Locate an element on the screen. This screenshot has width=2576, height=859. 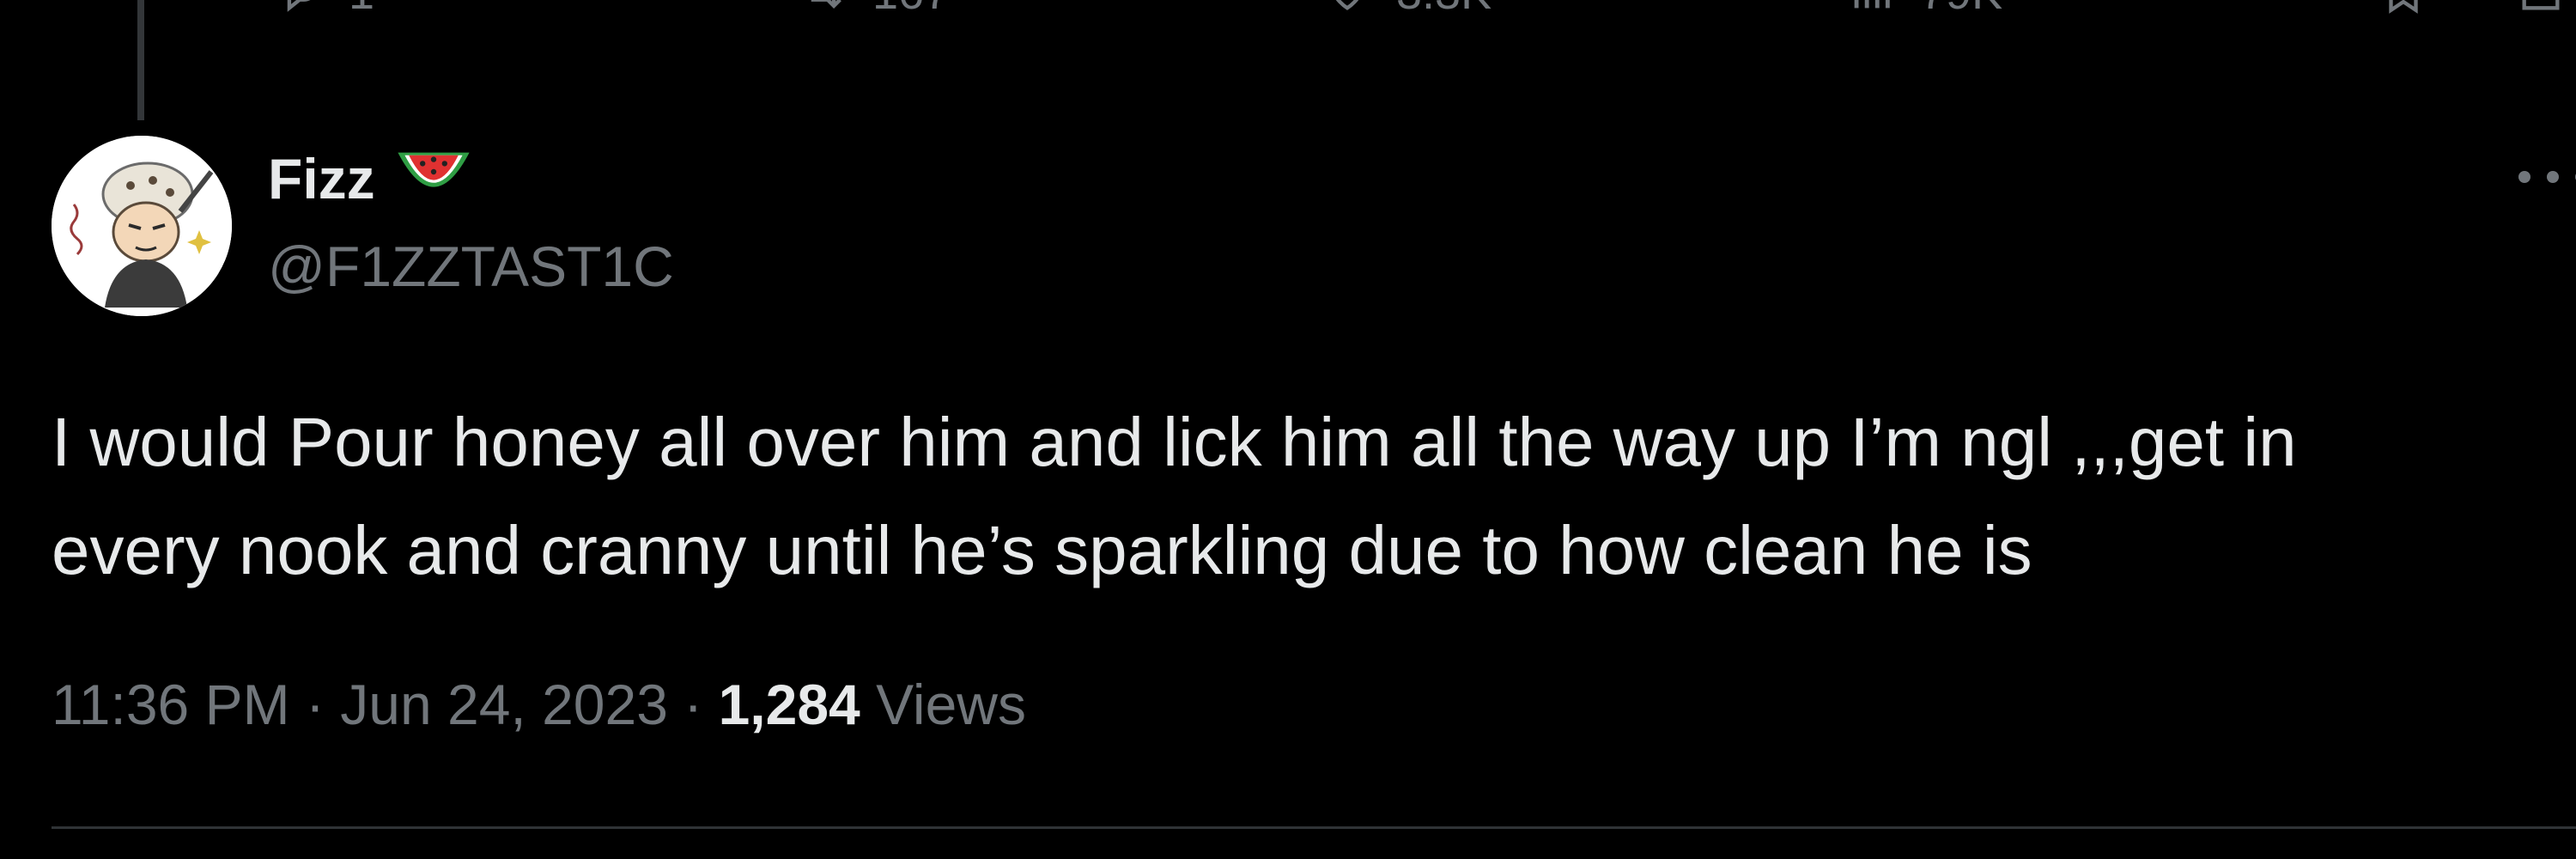
tweet-meta: 11:36 PM · Jun 24, 2023 · 1,284 Views is located at coordinates (539, 704).